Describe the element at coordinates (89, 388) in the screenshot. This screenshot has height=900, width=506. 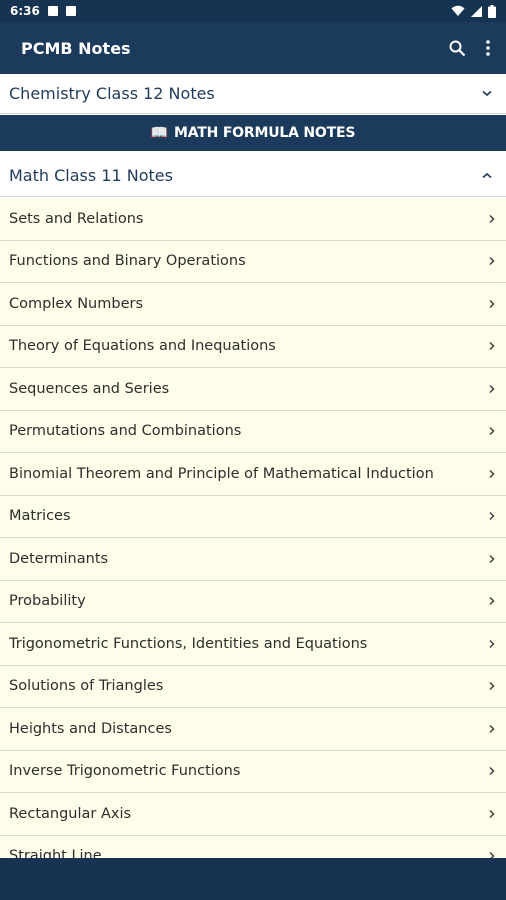
I see `topic-label: Sequences and Series` at that location.